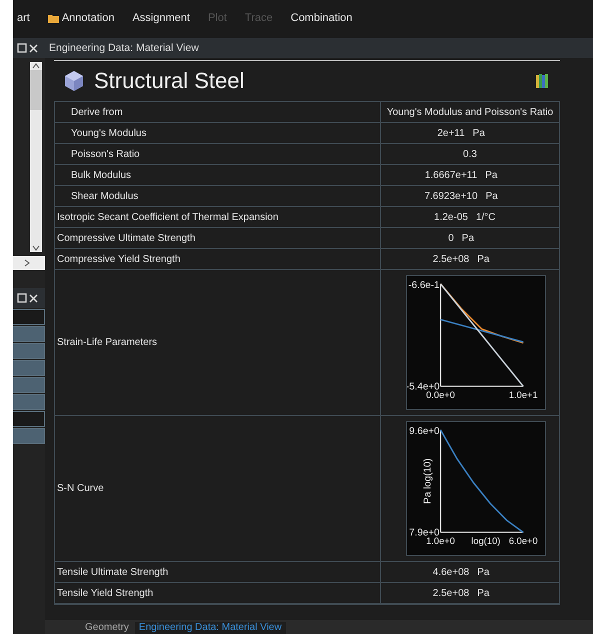 This screenshot has height=634, width=593. Describe the element at coordinates (451, 217) in the screenshot. I see `property-value: 1.2e-05` at that location.